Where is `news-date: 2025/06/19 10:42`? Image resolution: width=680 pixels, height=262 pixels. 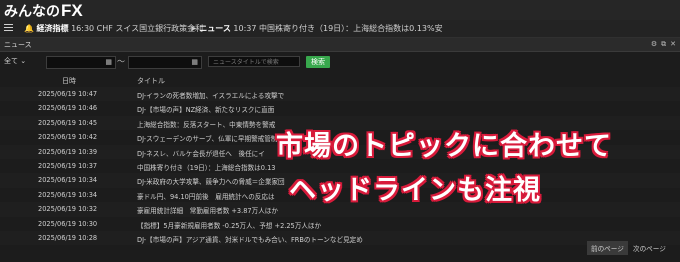 news-date: 2025/06/19 10:42 is located at coordinates (68, 137).